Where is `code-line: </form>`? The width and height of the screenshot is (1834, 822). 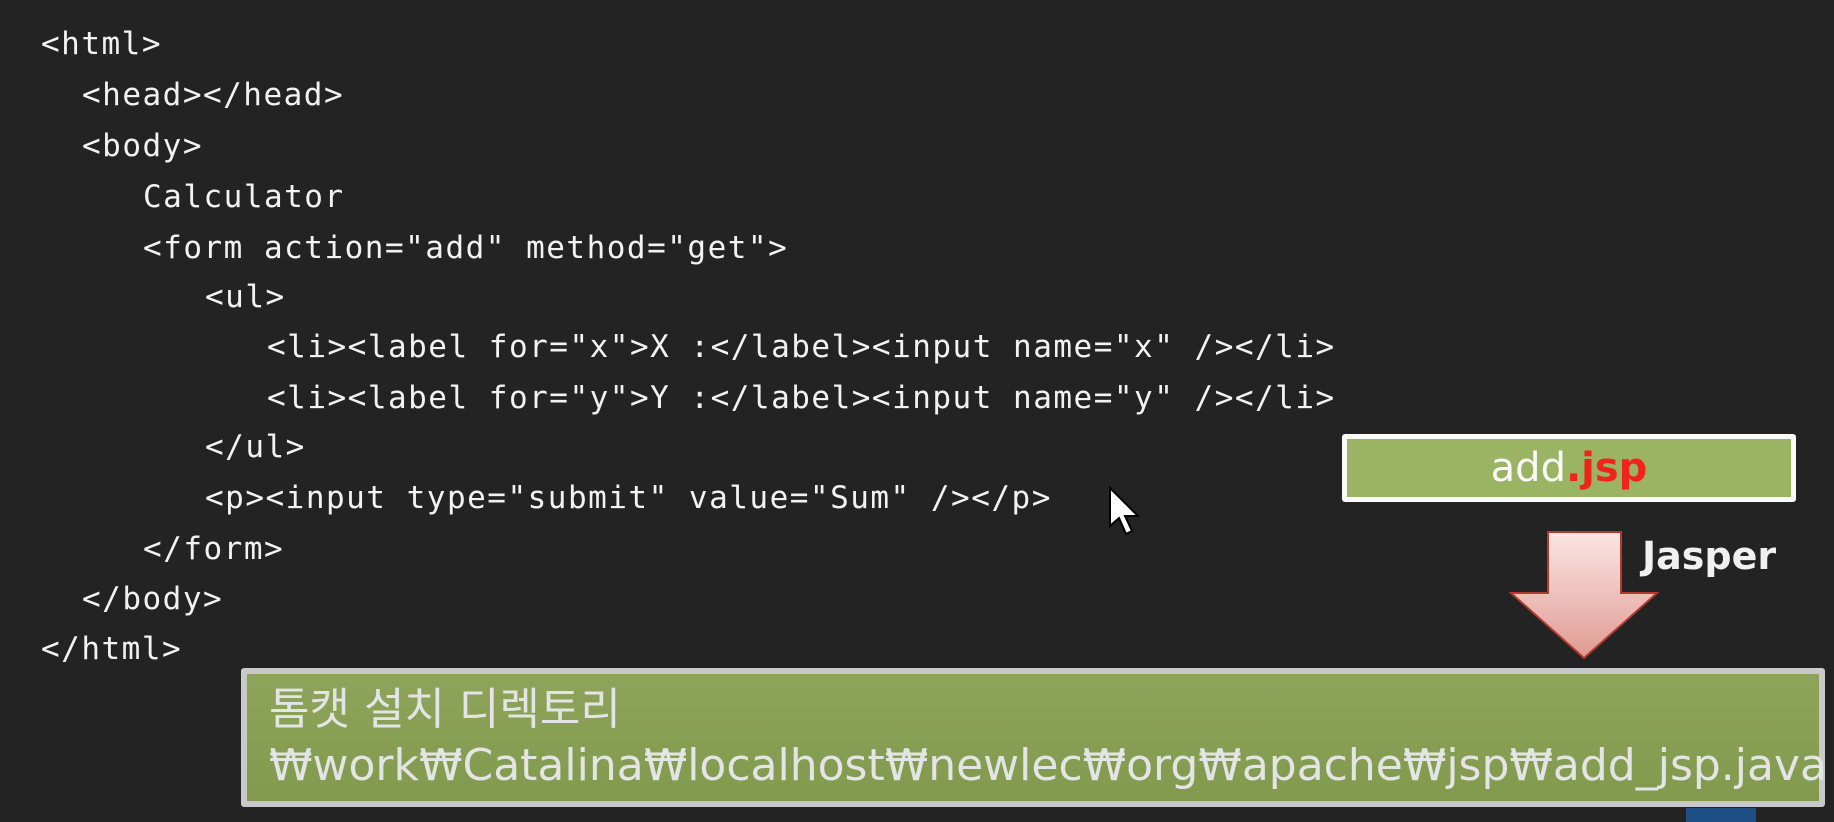
code-line: </form> is located at coordinates (214, 549).